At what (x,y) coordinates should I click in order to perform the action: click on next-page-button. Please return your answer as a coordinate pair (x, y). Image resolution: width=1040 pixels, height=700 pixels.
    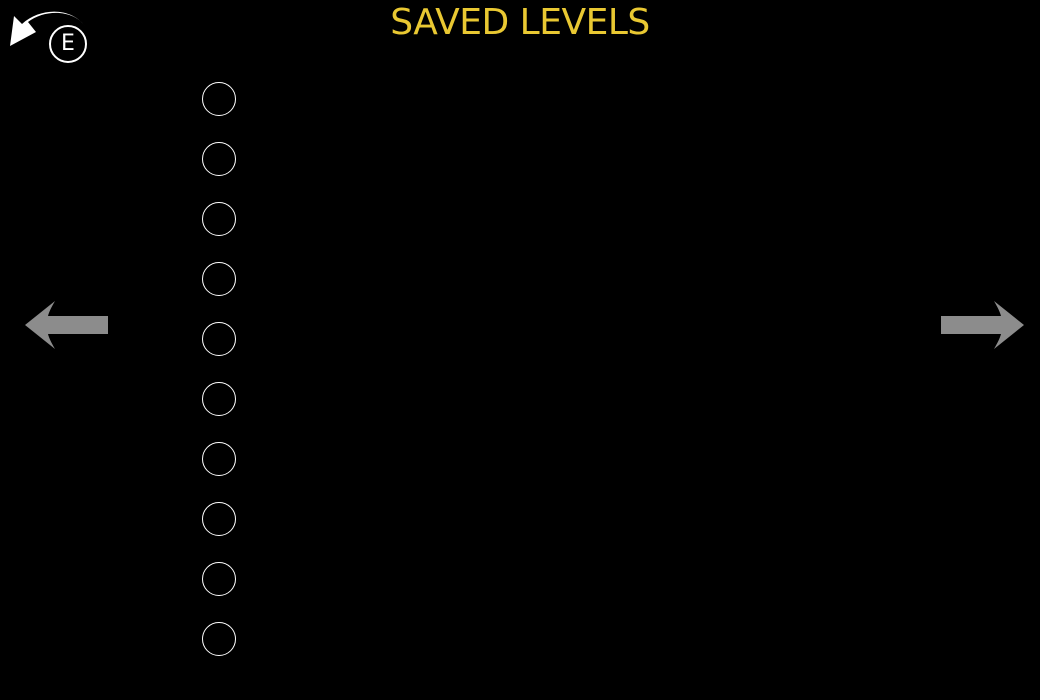
    Looking at the image, I should click on (983, 325).